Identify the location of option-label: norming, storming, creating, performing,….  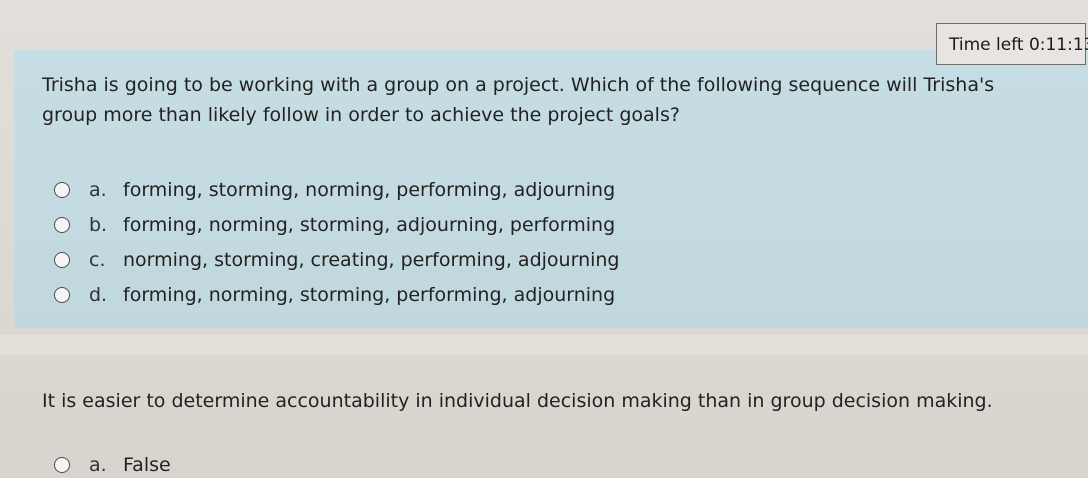
(371, 259).